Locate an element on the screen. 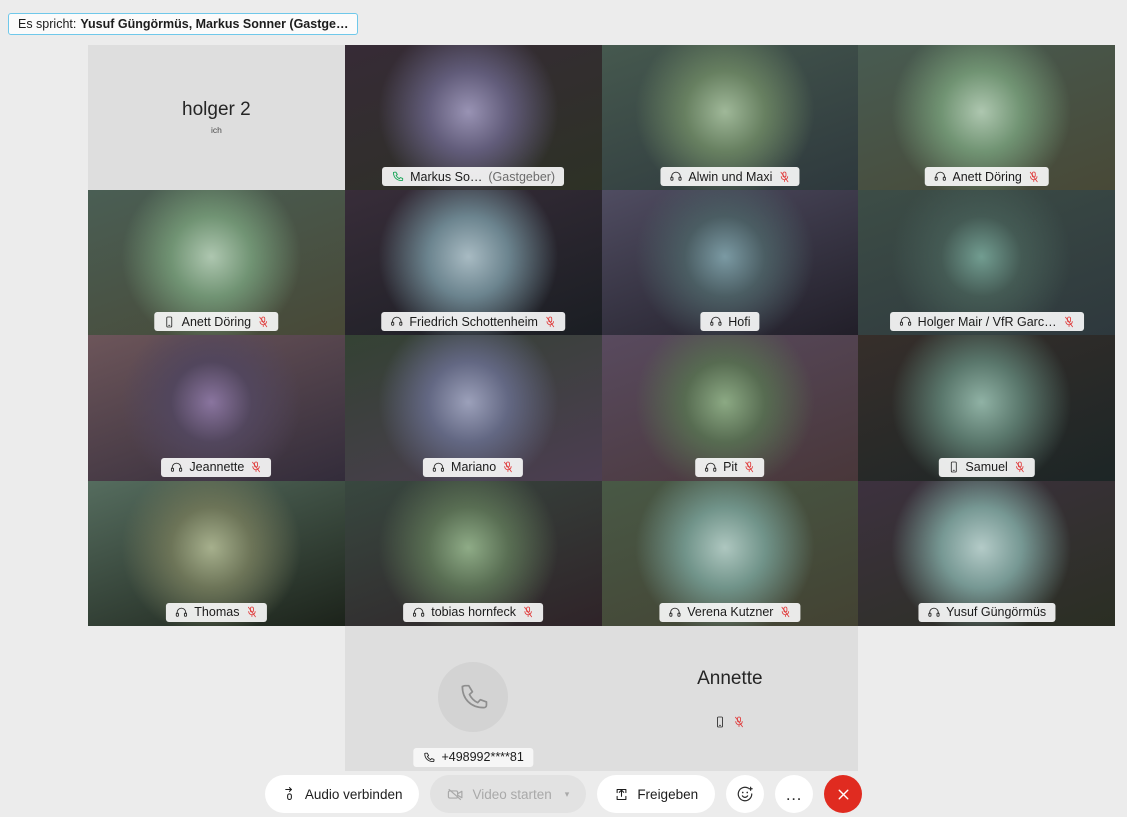 This screenshot has height=817, width=1127. participant-name-label: Pit is located at coordinates (730, 467).